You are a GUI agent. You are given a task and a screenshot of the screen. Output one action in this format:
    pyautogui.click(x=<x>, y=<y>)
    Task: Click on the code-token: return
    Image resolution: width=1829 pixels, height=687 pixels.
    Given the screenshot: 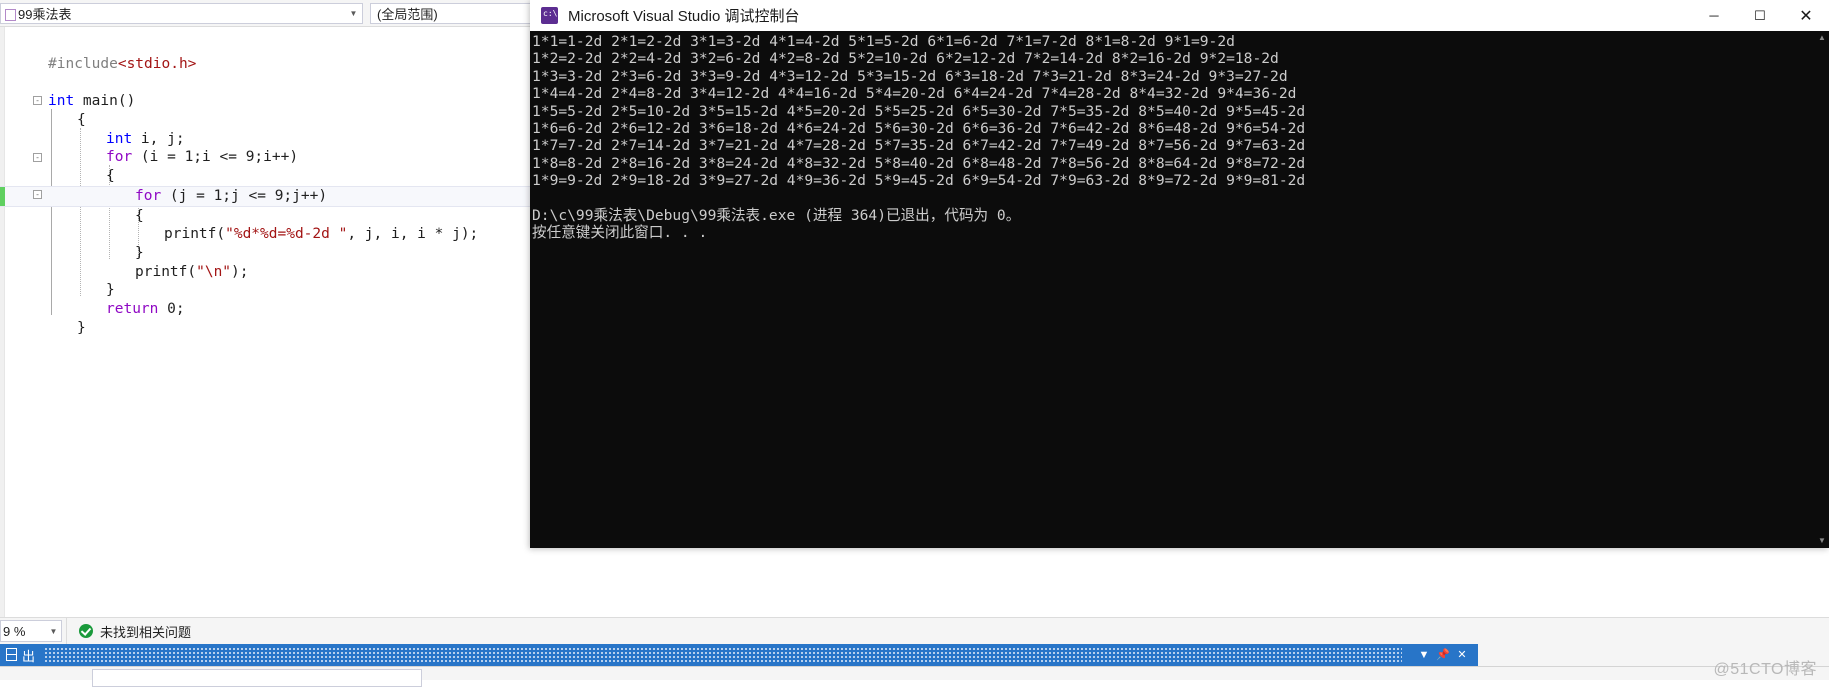 What is the action you would take?
    pyautogui.click(x=132, y=308)
    